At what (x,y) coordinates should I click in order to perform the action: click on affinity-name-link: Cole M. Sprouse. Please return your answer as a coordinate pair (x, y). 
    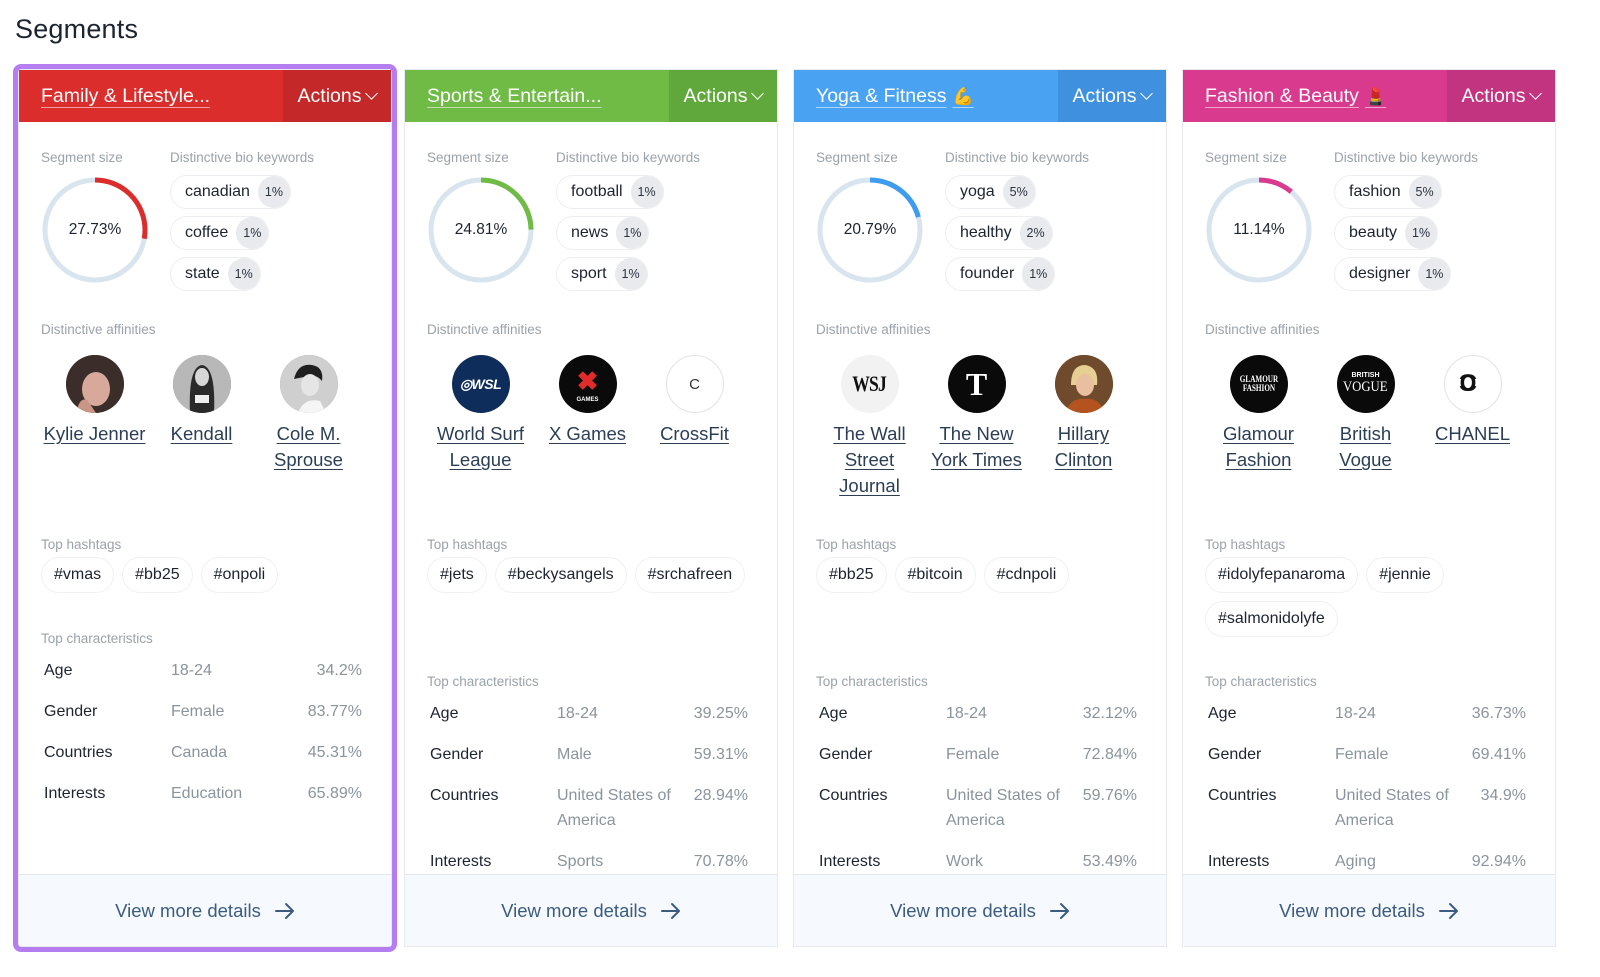
    Looking at the image, I should click on (308, 447).